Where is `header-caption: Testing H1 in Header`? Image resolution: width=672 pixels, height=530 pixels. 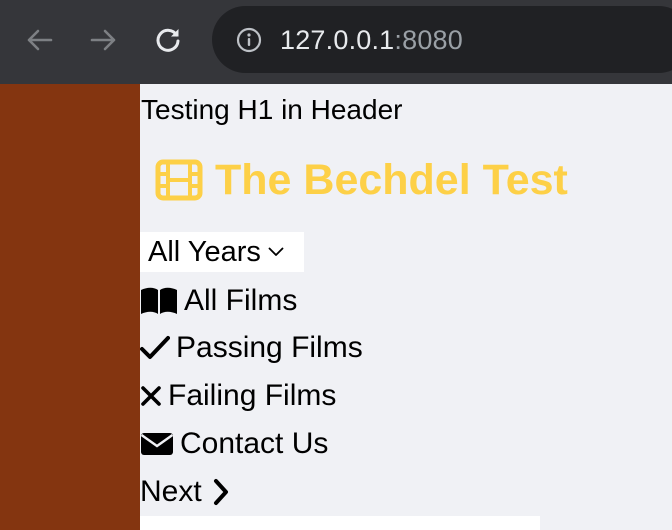 header-caption: Testing H1 in Header is located at coordinates (272, 109).